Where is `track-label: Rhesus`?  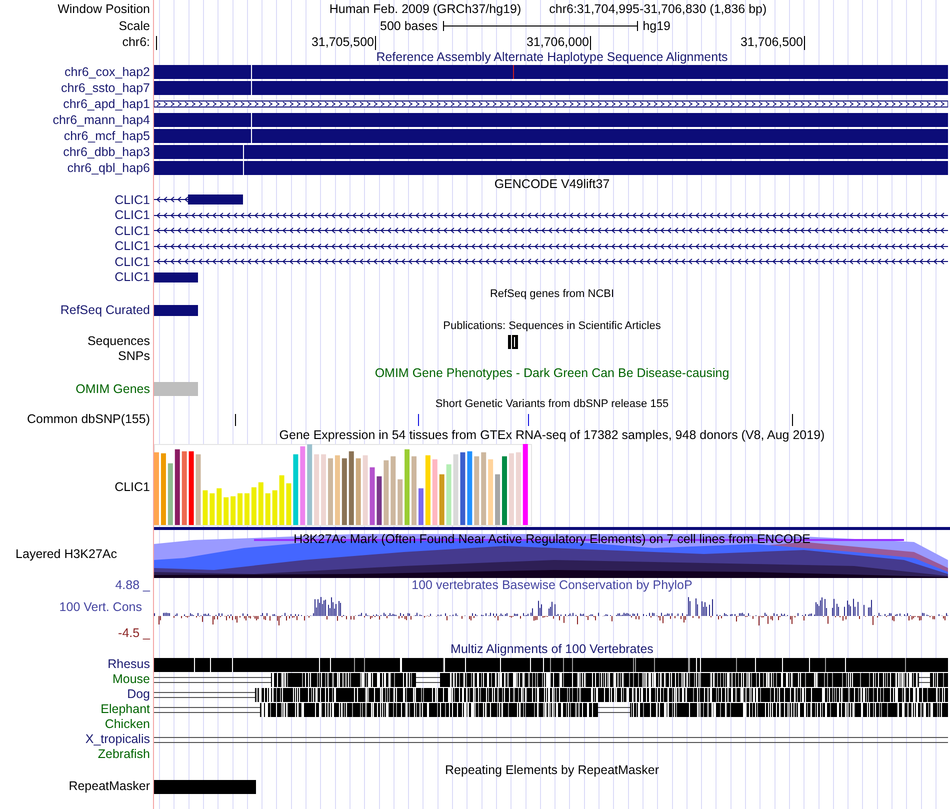
track-label: Rhesus is located at coordinates (129, 664).